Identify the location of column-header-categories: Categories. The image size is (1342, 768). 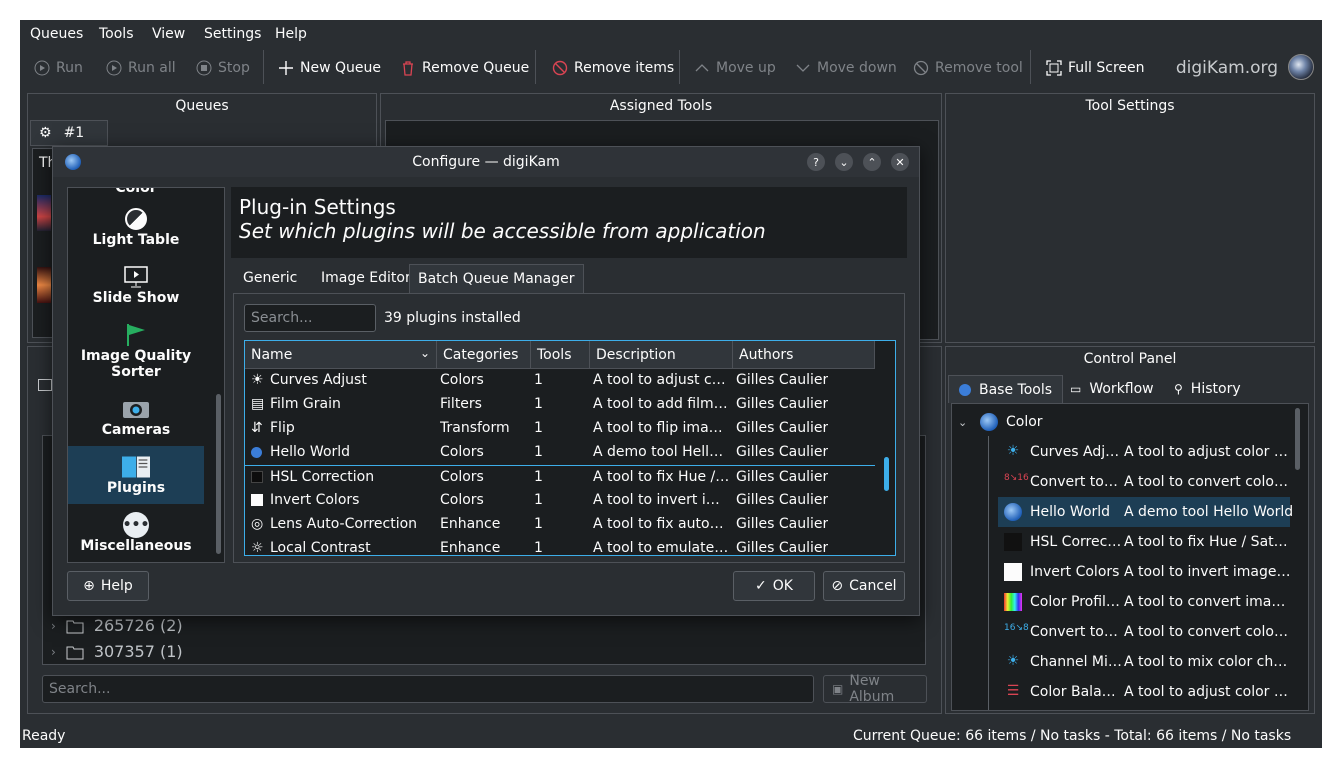
(484, 355).